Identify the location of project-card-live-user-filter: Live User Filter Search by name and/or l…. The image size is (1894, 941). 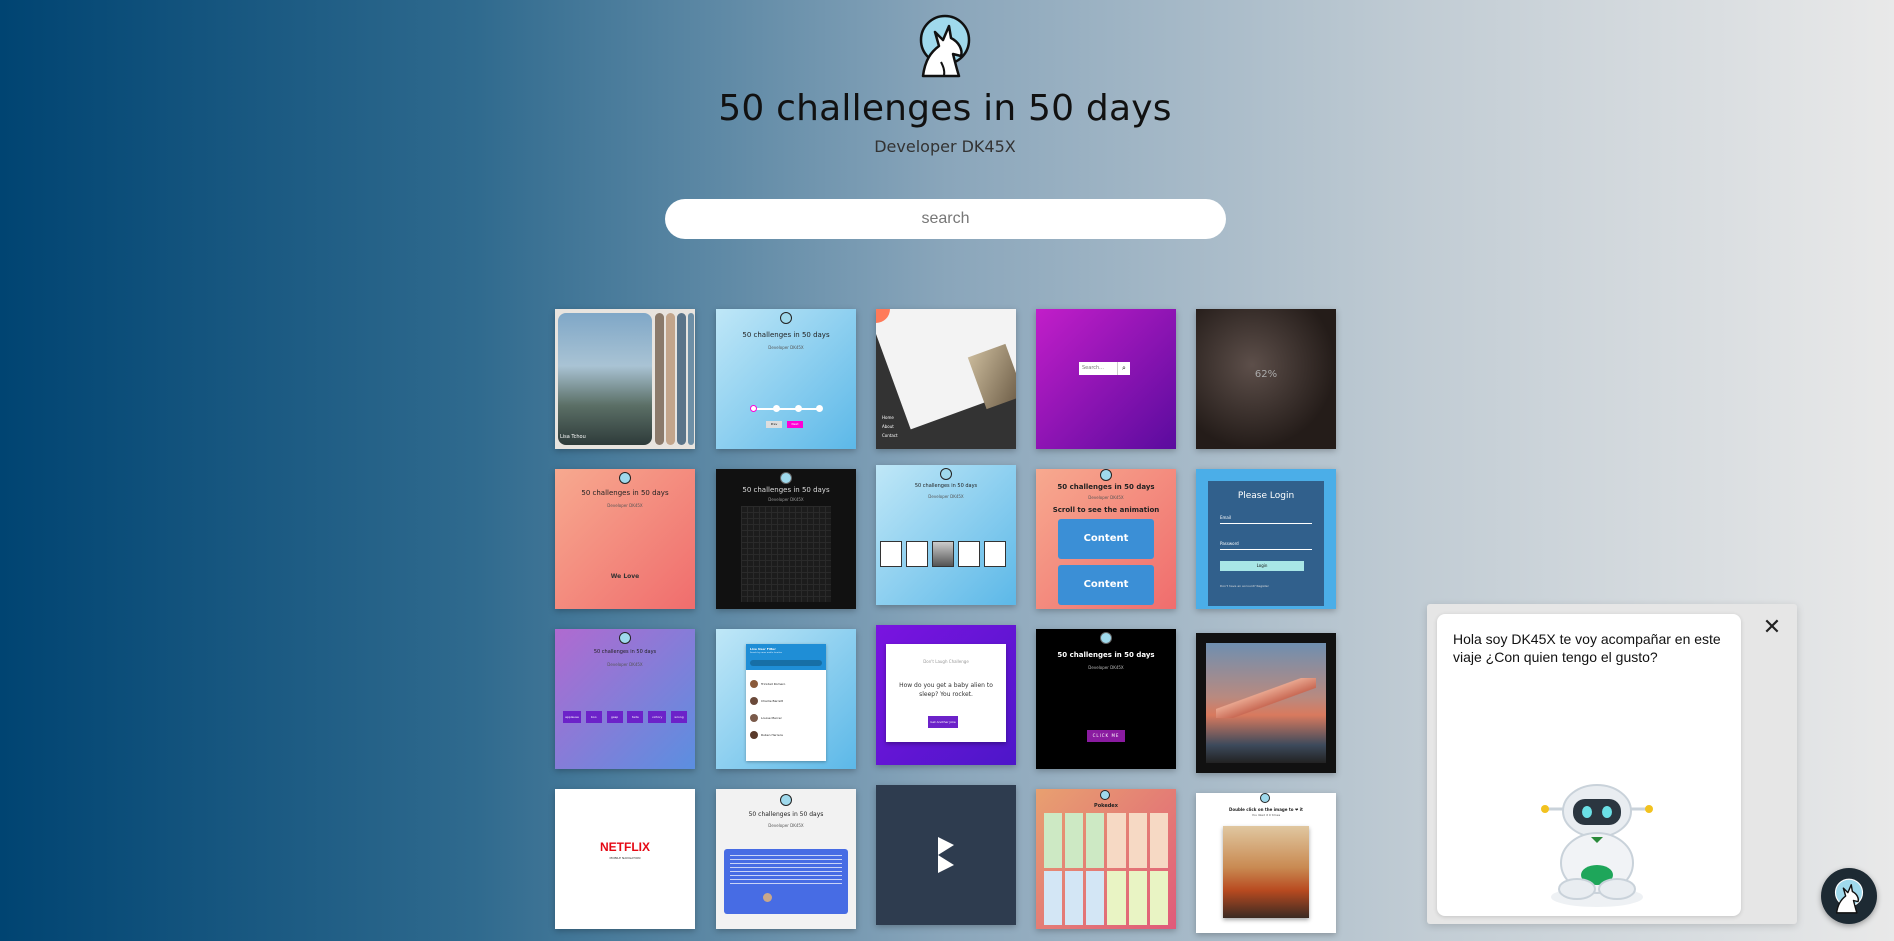
(786, 699).